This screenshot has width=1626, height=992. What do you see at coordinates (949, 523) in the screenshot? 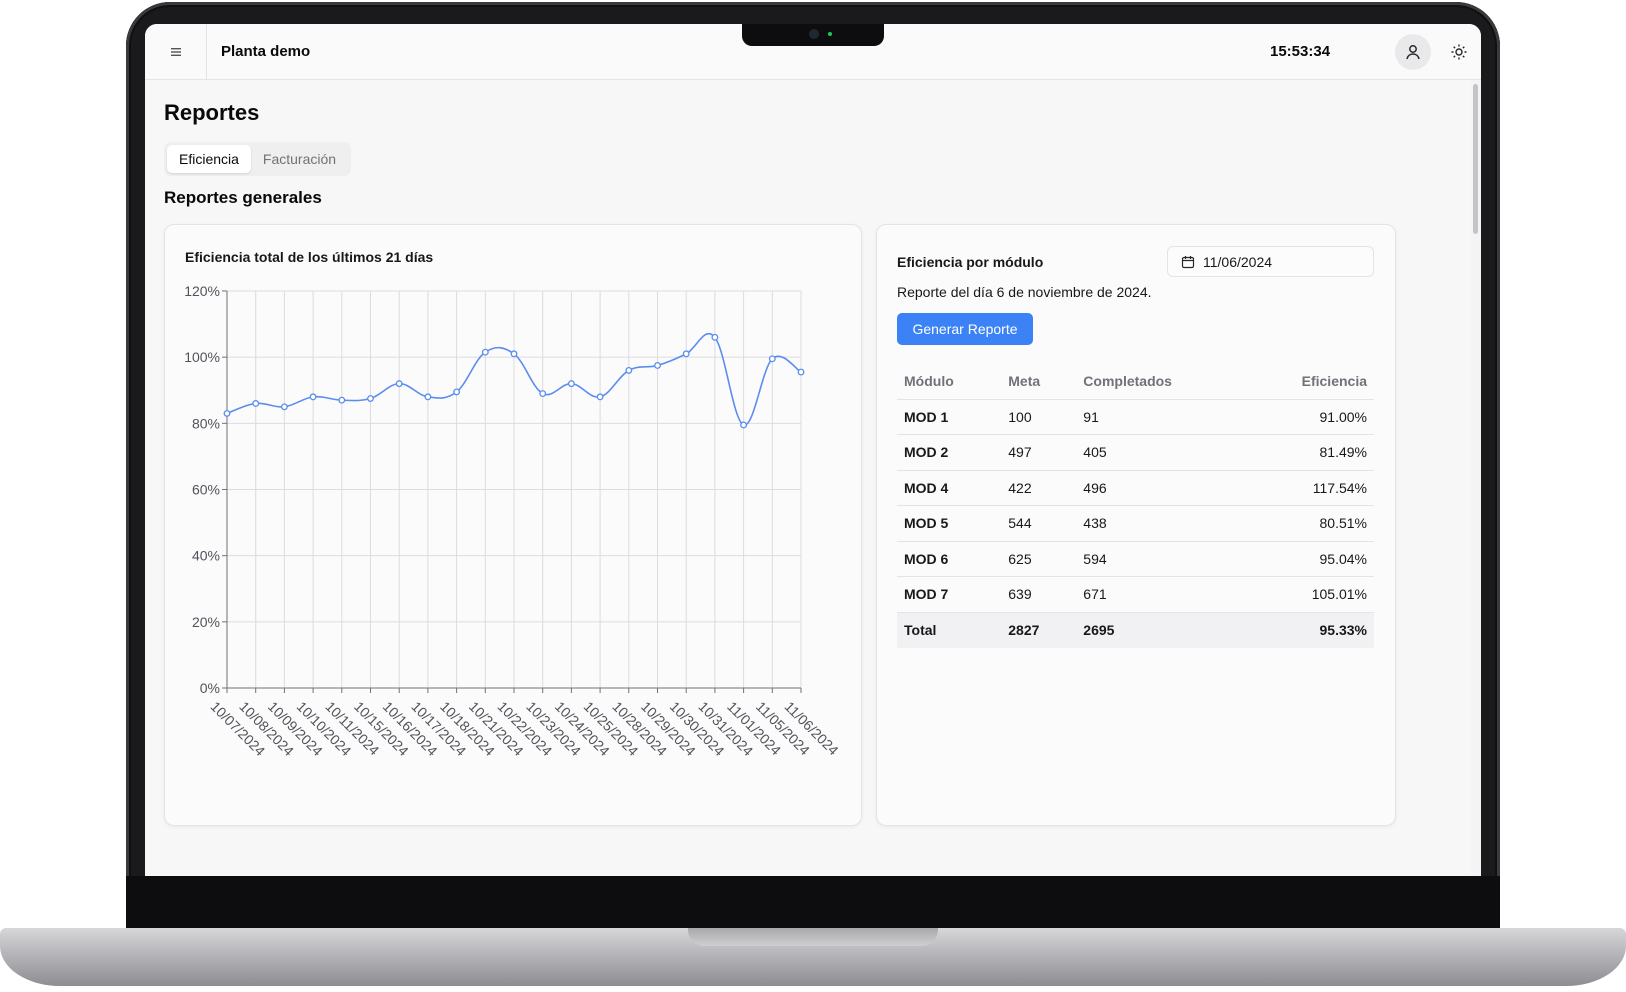
I see `cell-module: MOD 5` at bounding box center [949, 523].